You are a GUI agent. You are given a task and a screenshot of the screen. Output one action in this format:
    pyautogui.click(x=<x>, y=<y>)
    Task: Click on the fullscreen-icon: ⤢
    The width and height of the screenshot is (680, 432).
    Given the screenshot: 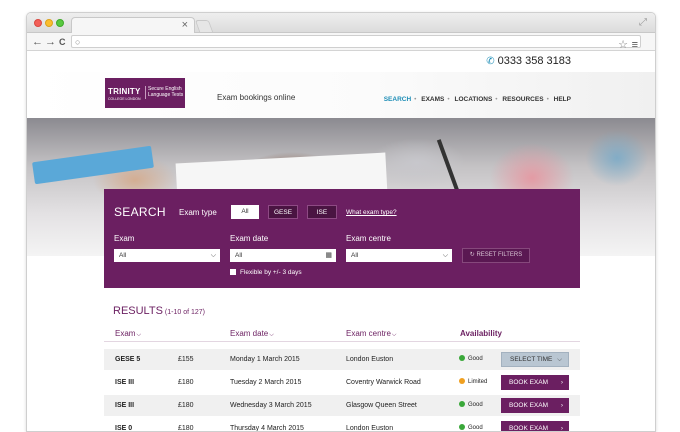 What is the action you would take?
    pyautogui.click(x=643, y=22)
    